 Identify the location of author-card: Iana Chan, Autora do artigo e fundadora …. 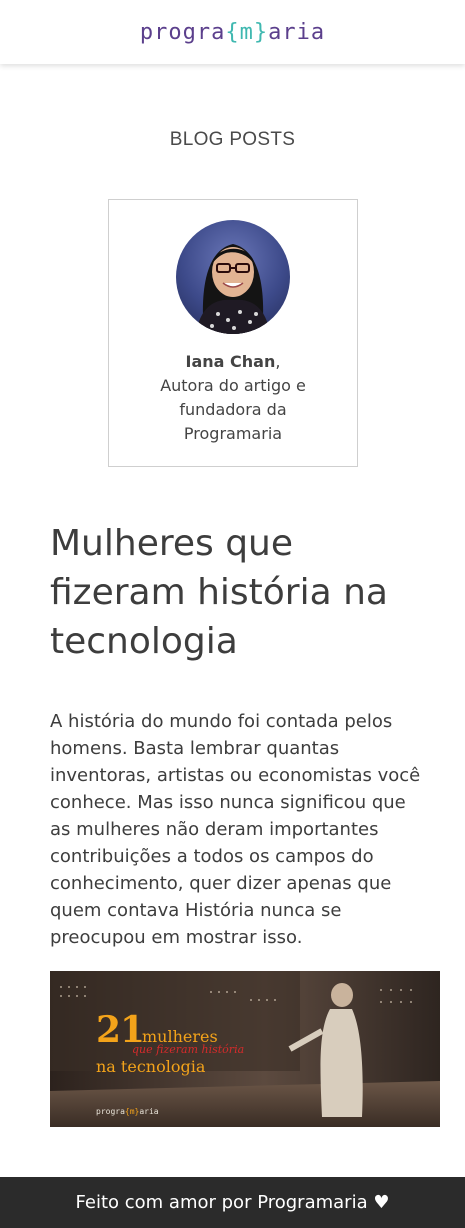
(233, 333).